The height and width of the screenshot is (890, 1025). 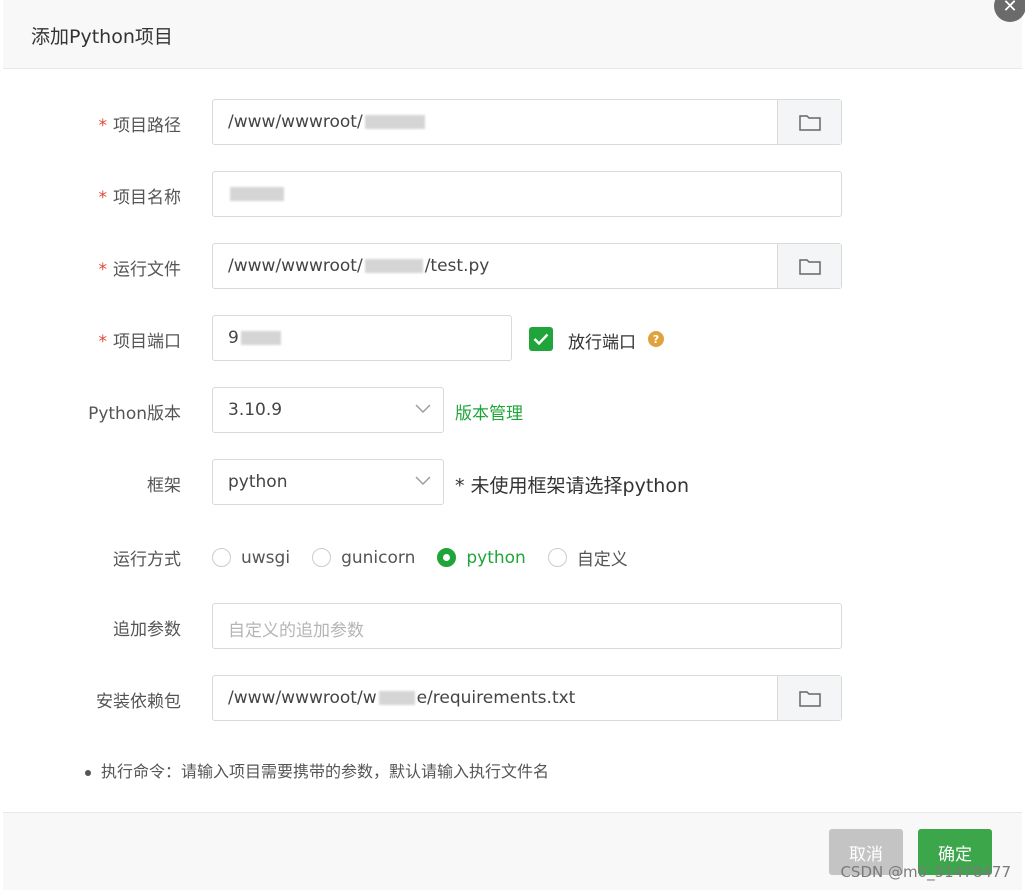 What do you see at coordinates (164, 486) in the screenshot?
I see `framework-label: 框架` at bounding box center [164, 486].